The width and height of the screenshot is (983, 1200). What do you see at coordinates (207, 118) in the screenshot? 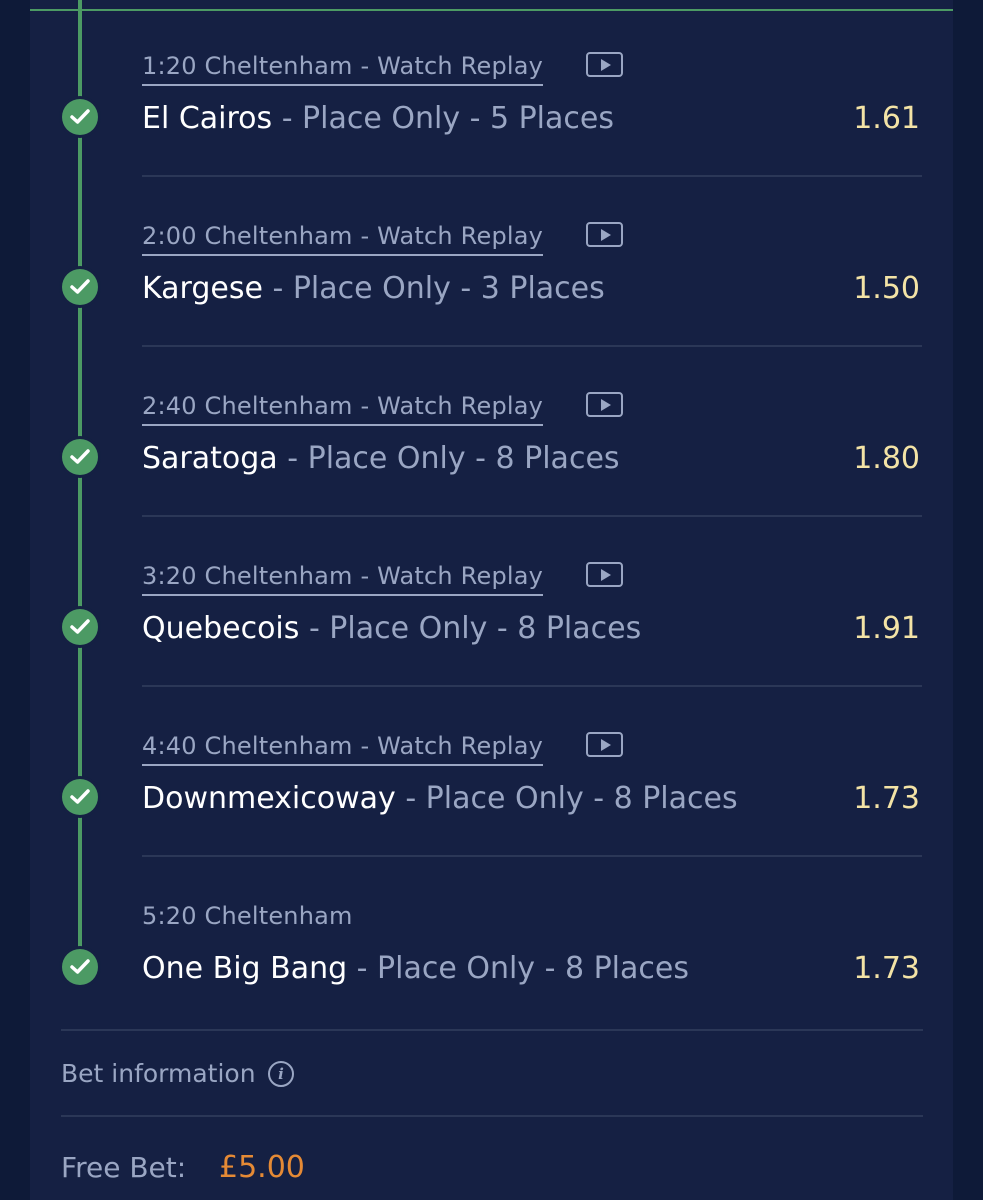
I see `horse-name: El Cairos` at bounding box center [207, 118].